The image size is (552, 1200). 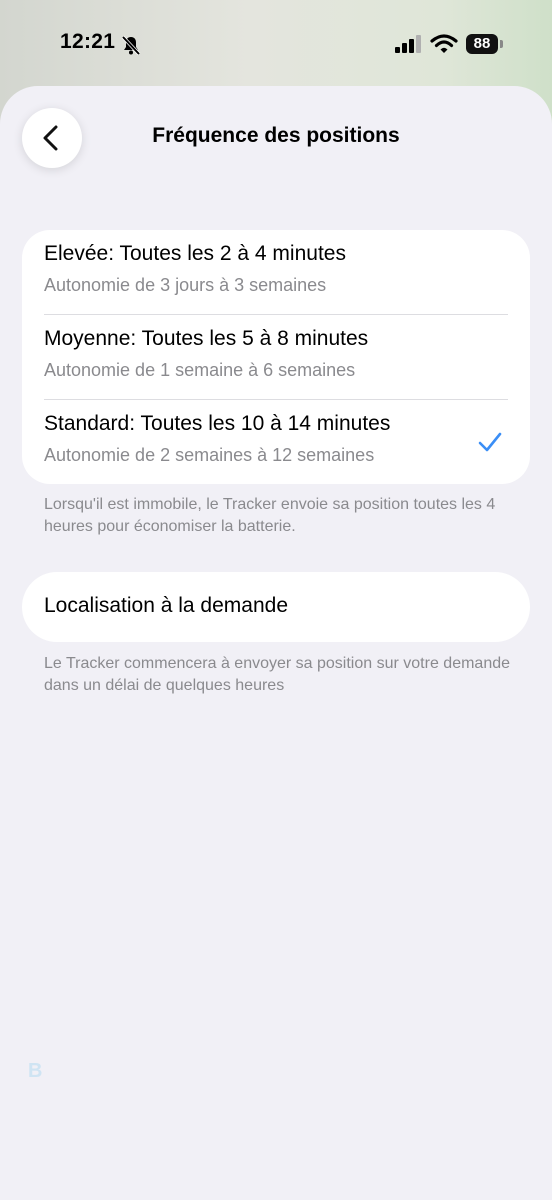 I want to click on option-subtitle: Autonomie de 1 semaine à 6 semaines, so click(x=200, y=370).